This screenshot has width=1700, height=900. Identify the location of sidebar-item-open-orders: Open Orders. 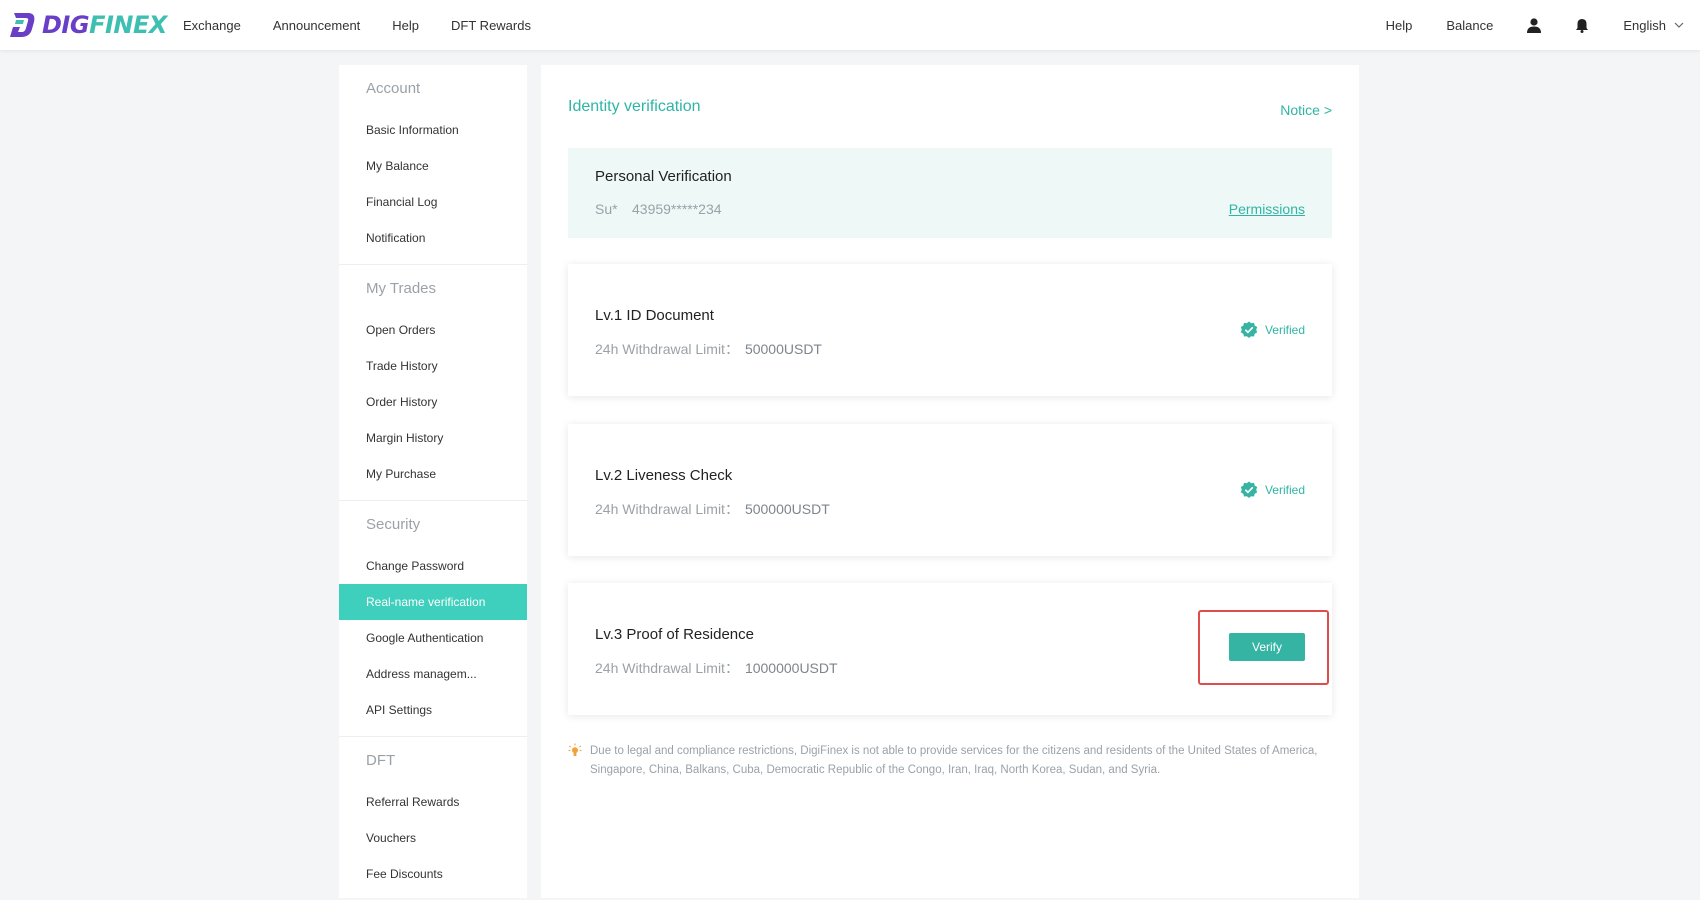
(433, 330).